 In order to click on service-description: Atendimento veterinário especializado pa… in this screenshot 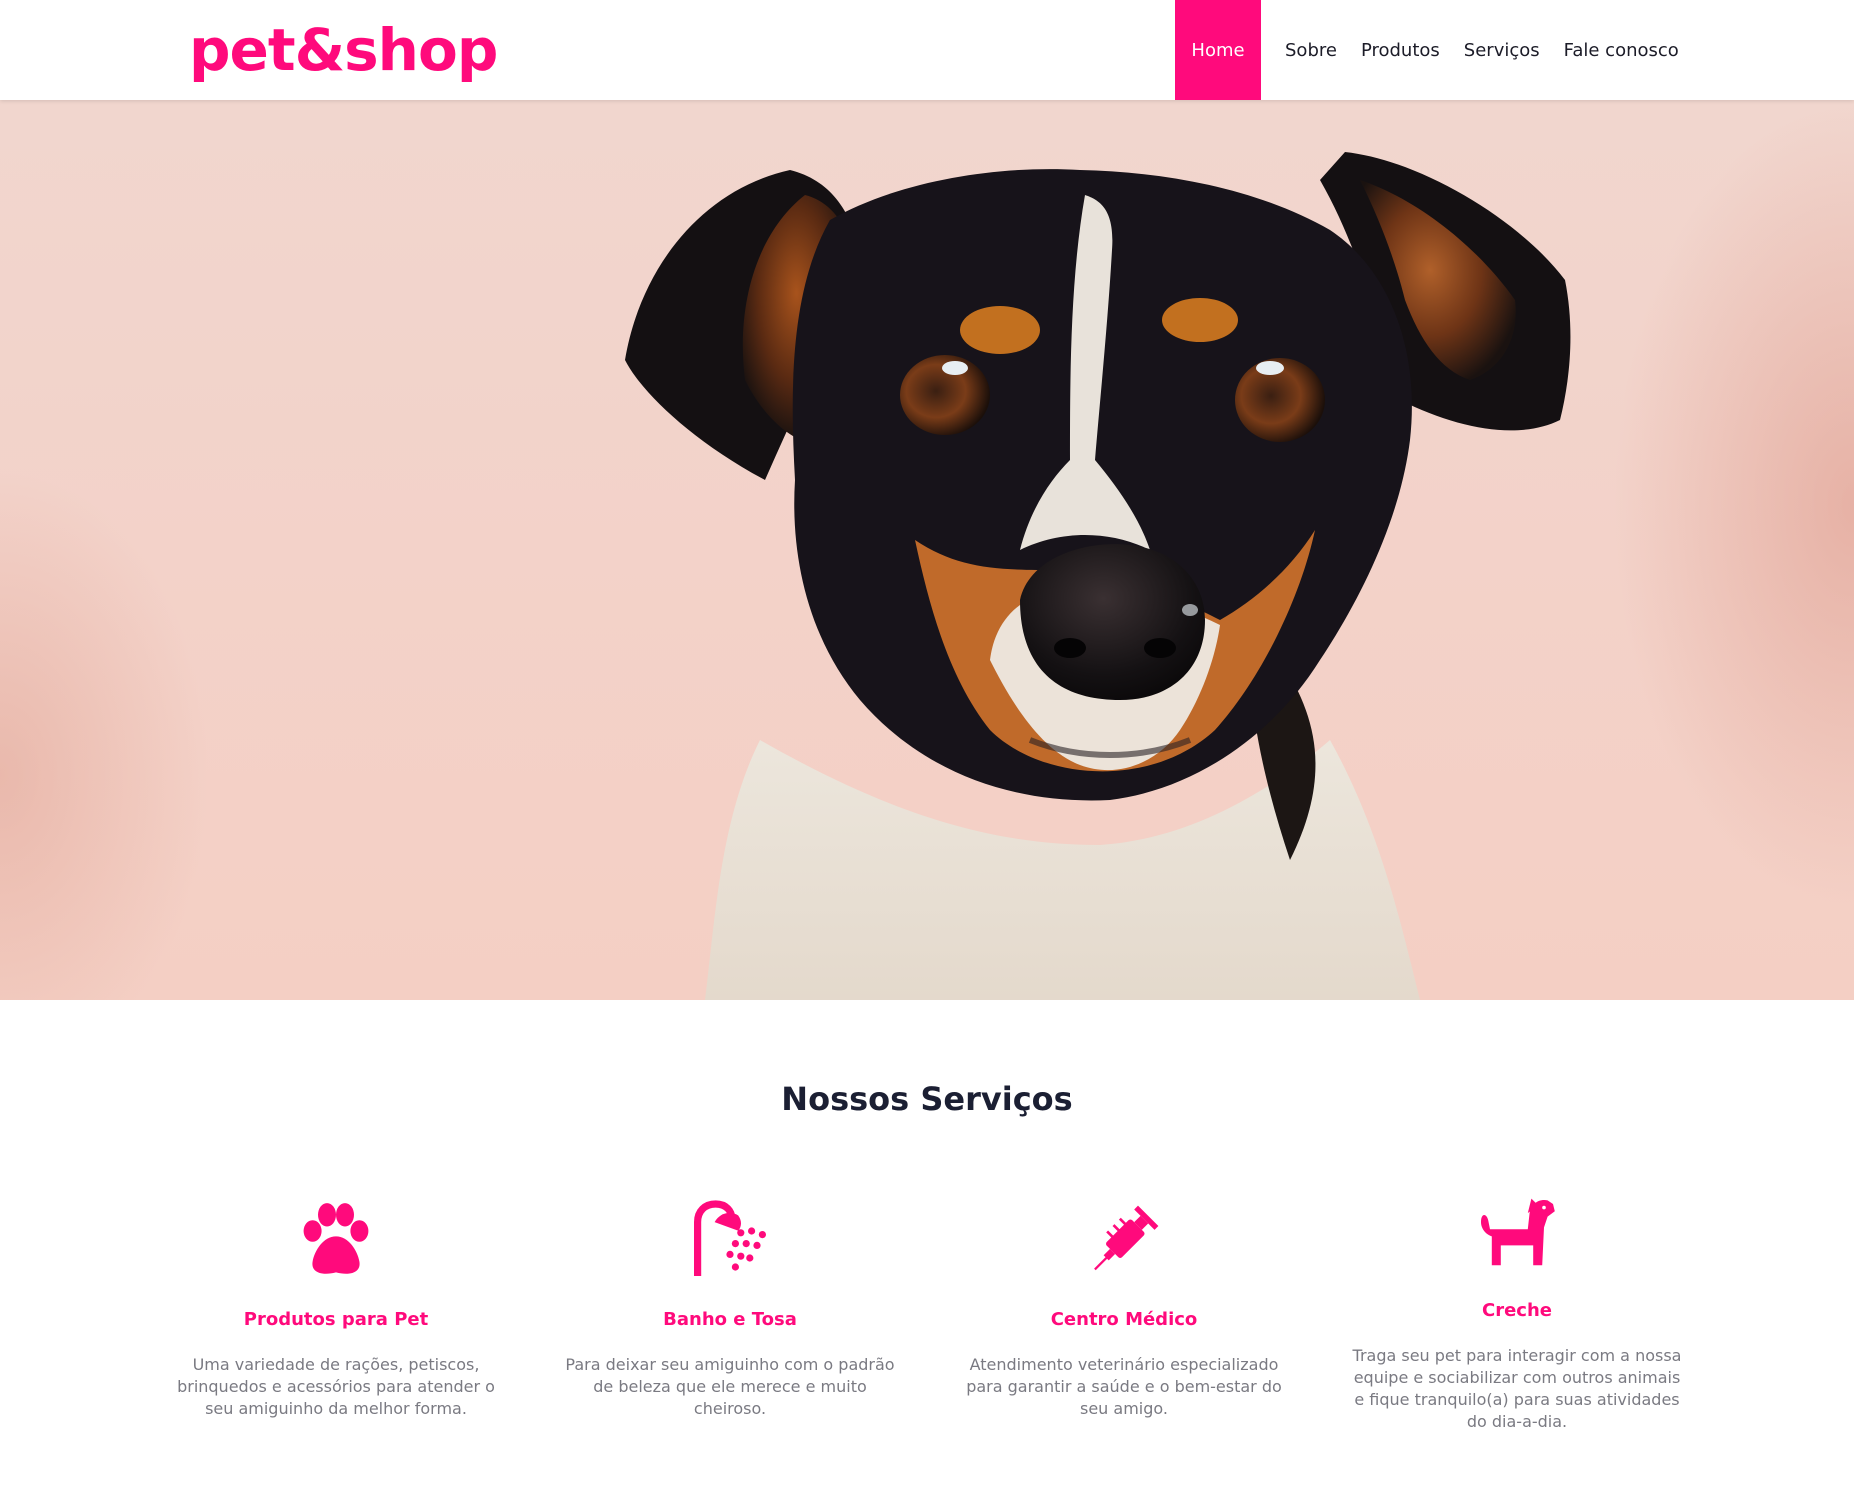, I will do `click(1124, 1386)`.